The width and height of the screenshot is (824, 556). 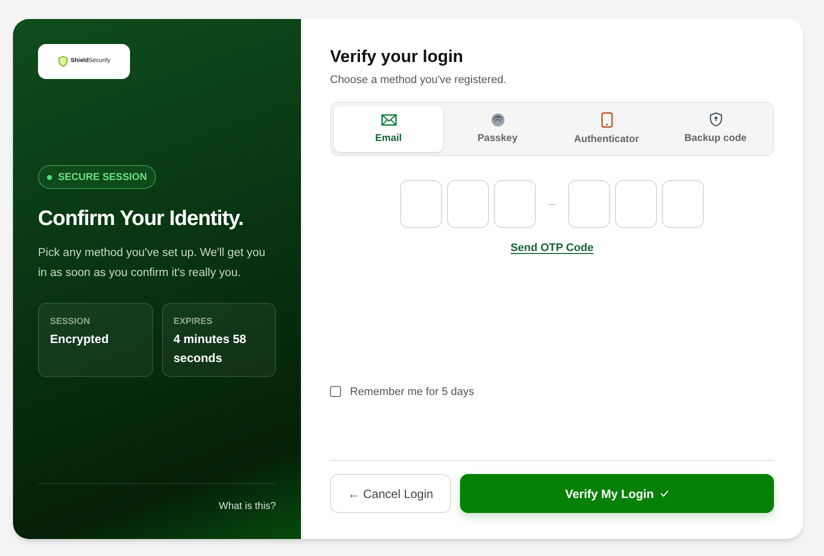 I want to click on help-link: What is this?, so click(x=247, y=506).